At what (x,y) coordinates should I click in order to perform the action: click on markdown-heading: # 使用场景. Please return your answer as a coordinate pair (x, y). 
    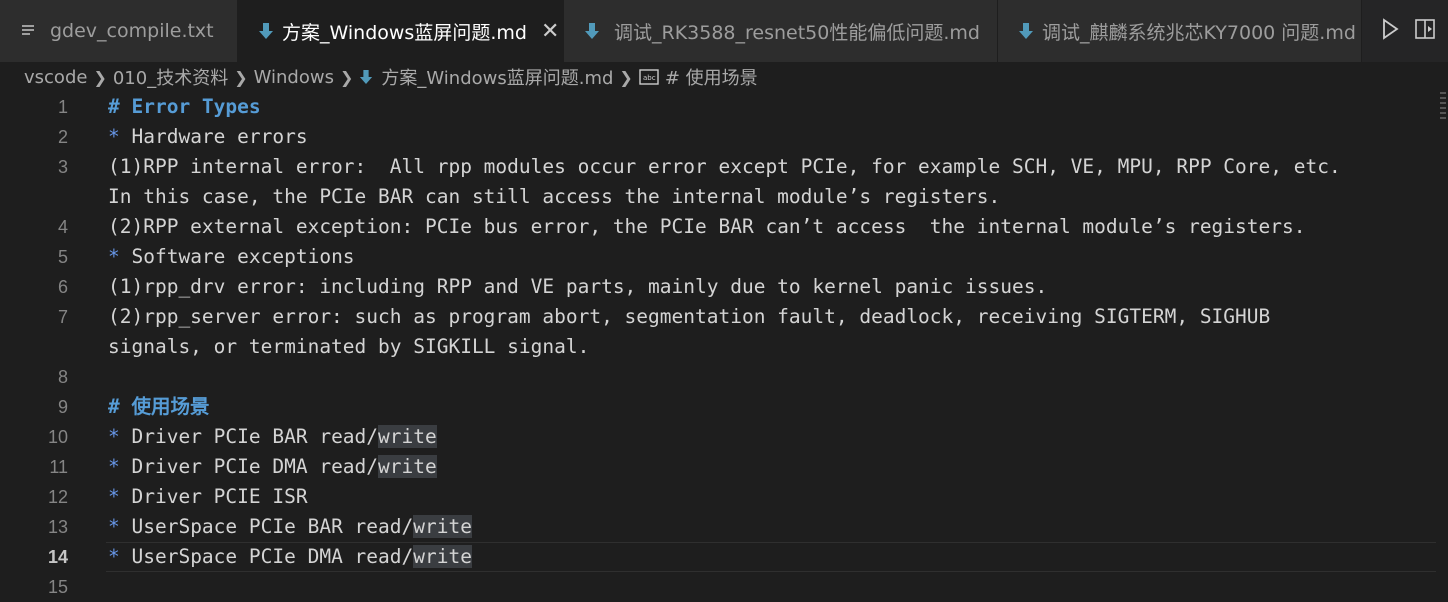
    Looking at the image, I should click on (159, 406).